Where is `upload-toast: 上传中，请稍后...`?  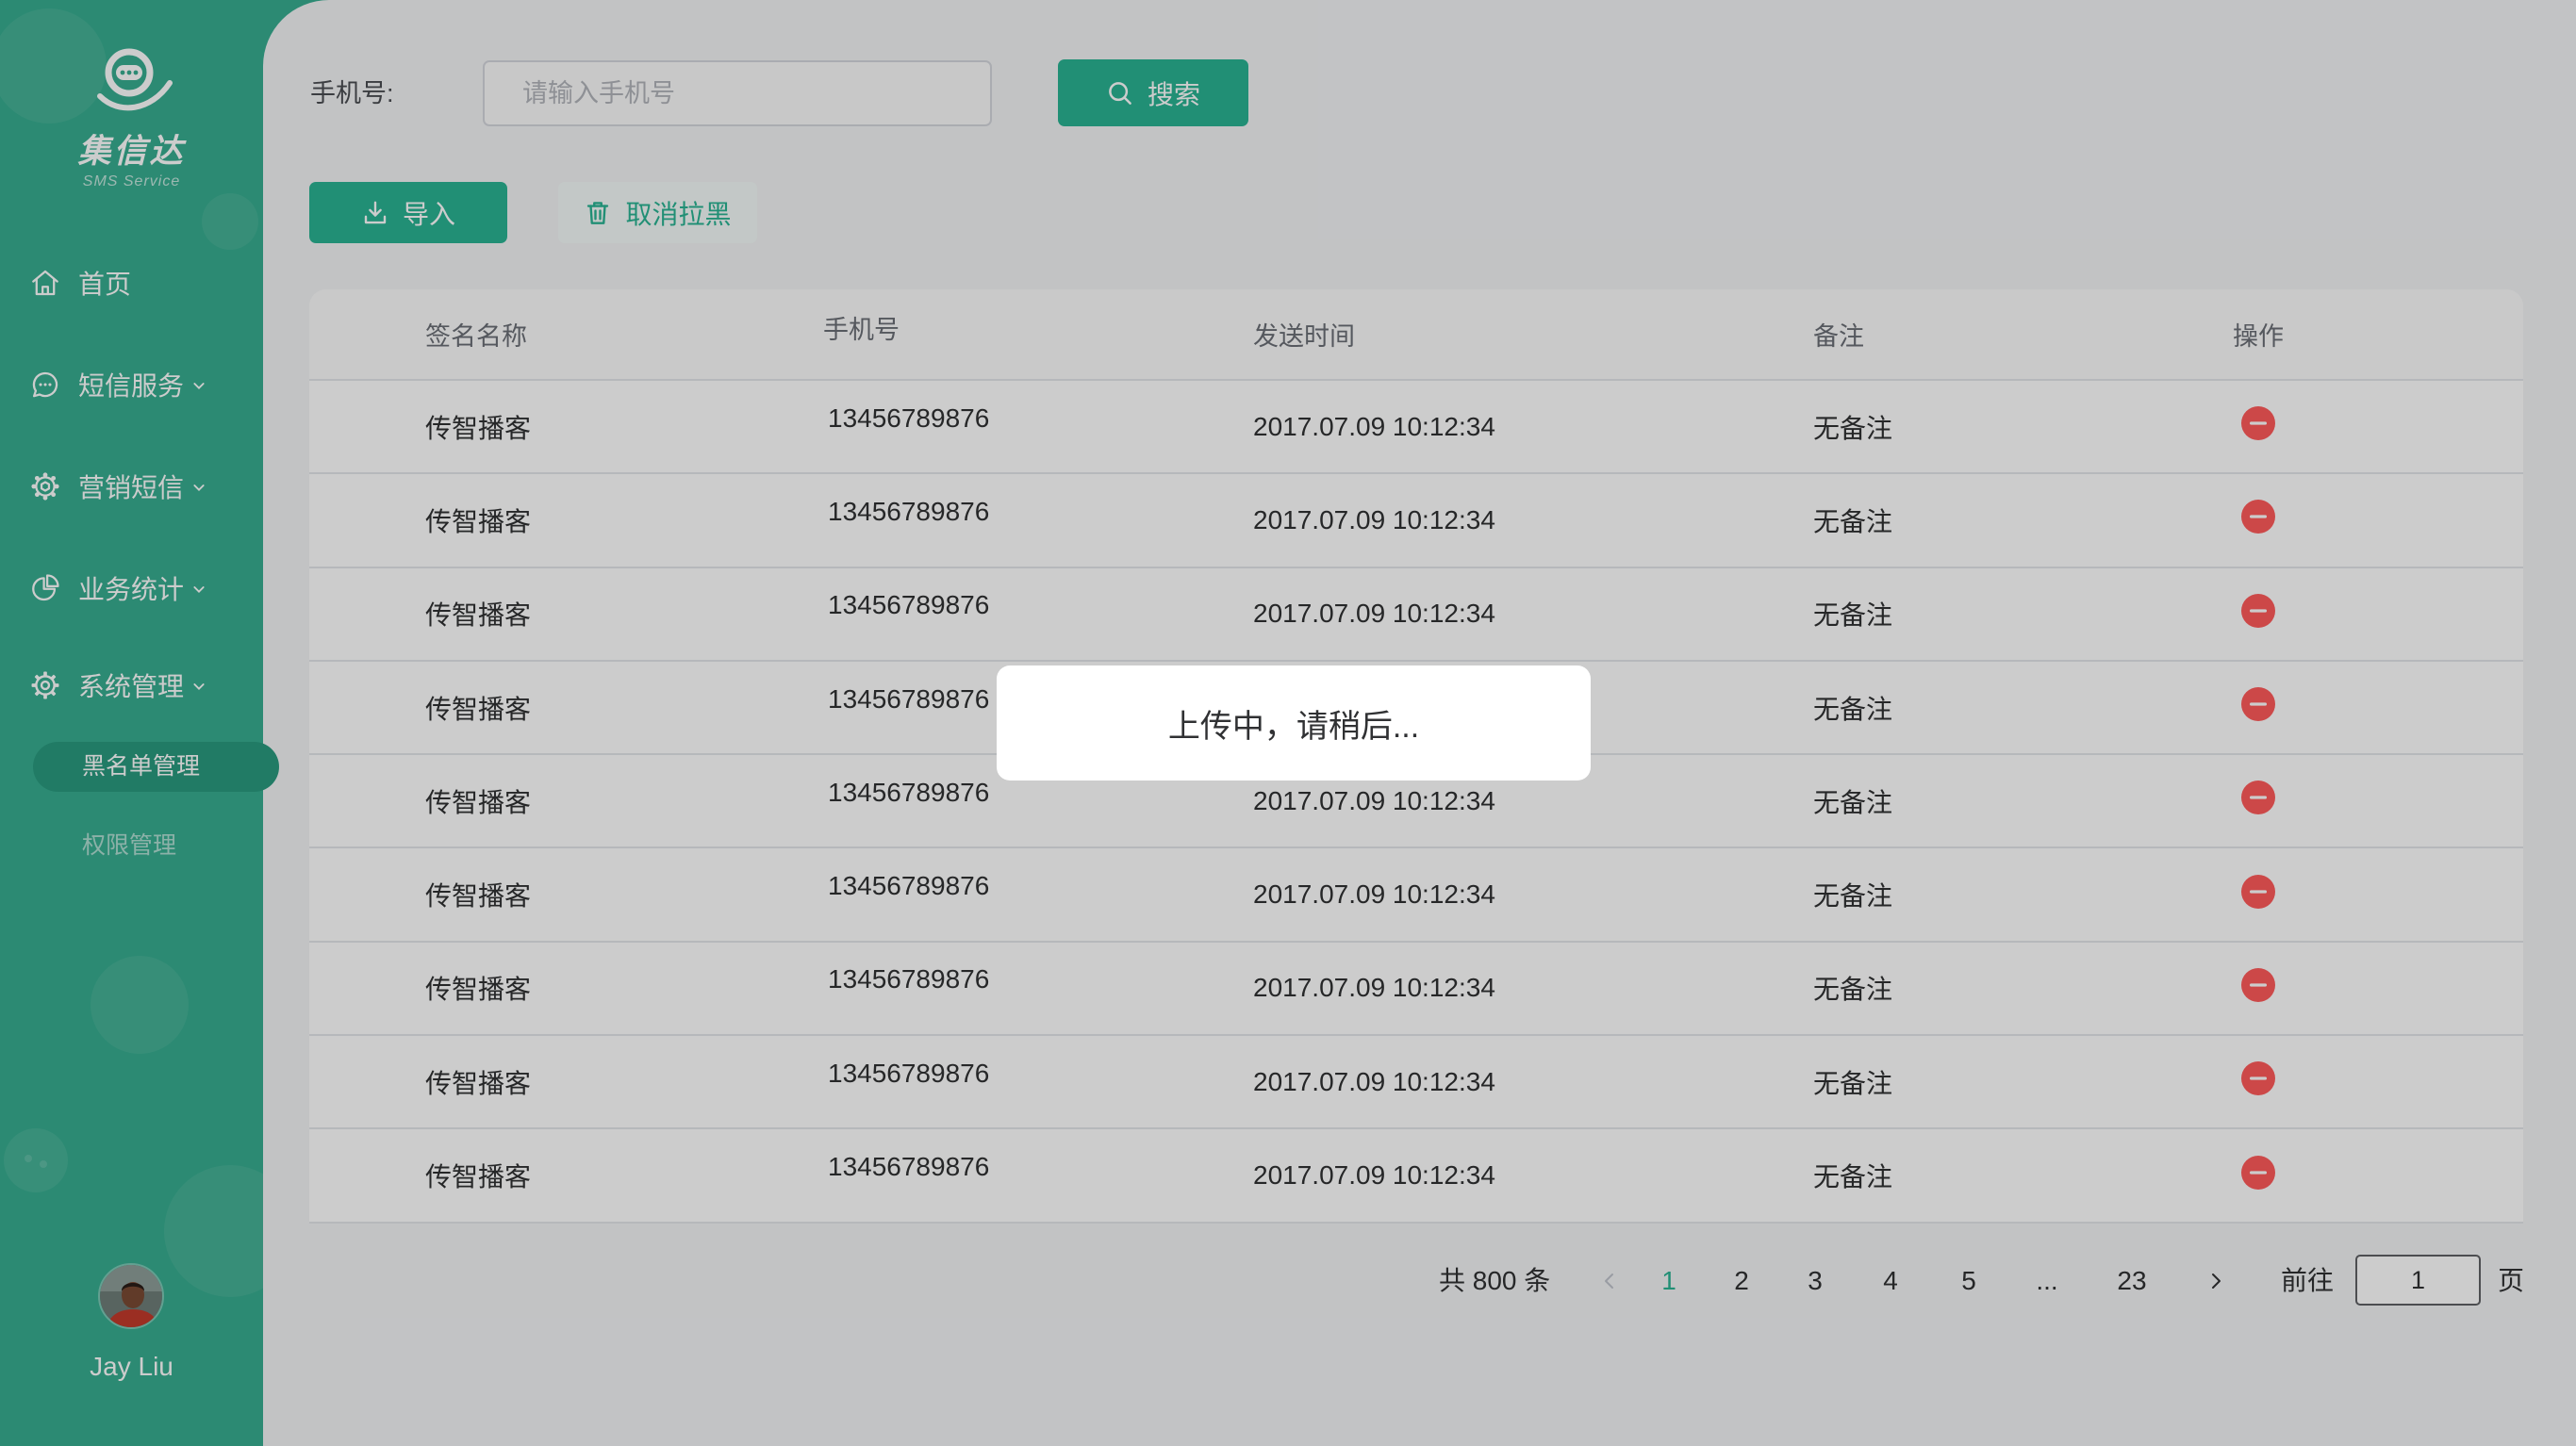
upload-toast: 上传中，请稍后... is located at coordinates (1294, 723).